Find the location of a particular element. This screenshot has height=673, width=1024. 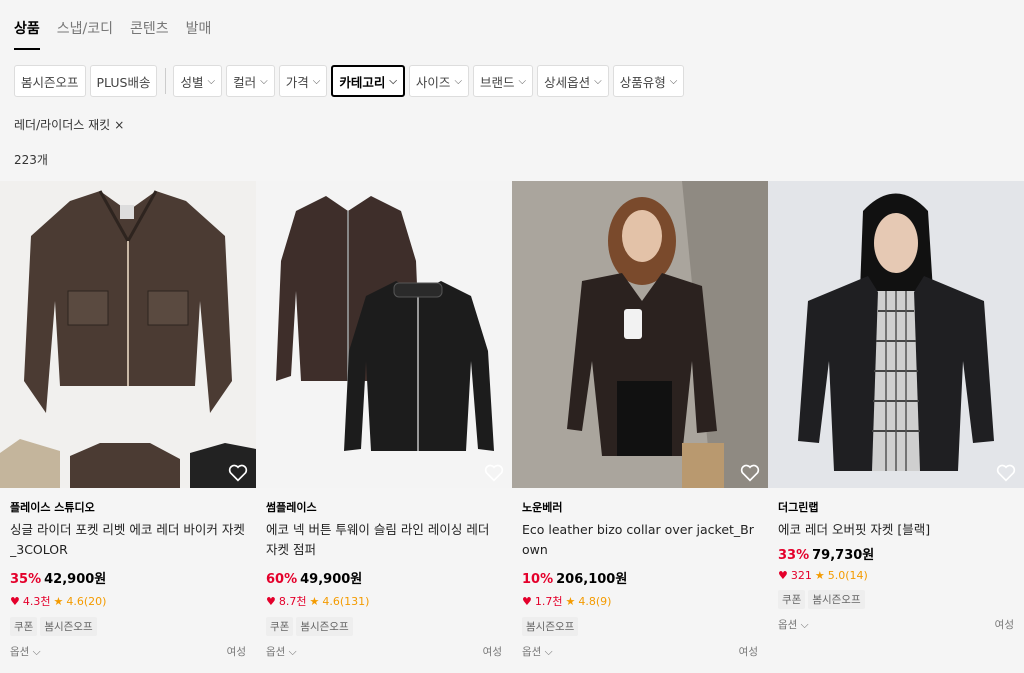

tab-release: 발매 is located at coordinates (199, 25).